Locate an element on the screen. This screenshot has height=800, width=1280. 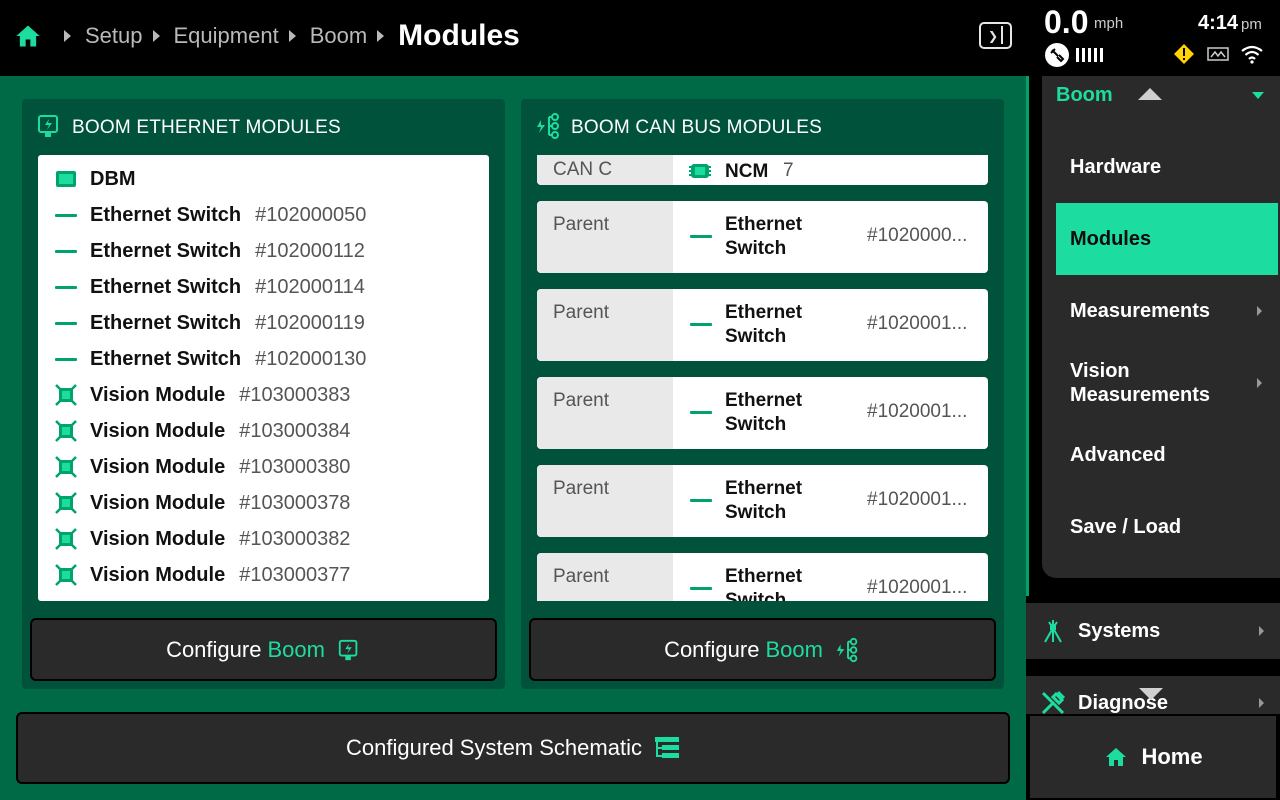
configured-system-schematic-button: Configured System Schematic is located at coordinates (513, 748).